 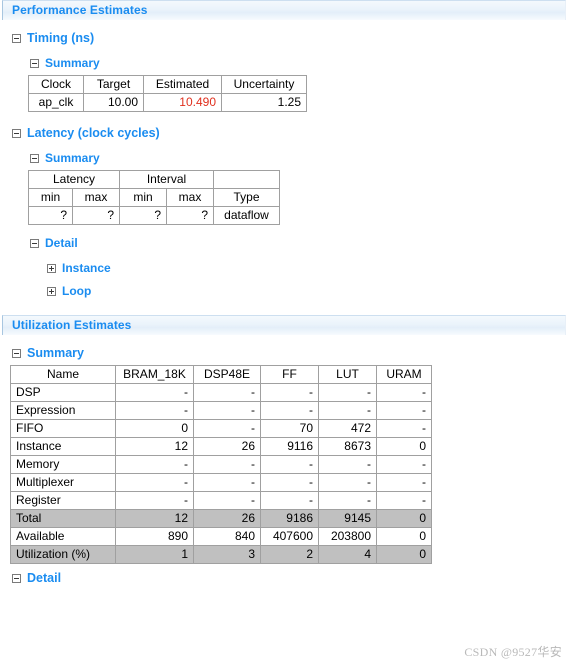 What do you see at coordinates (182, 102) in the screenshot?
I see `cell-estimated: 10.490` at bounding box center [182, 102].